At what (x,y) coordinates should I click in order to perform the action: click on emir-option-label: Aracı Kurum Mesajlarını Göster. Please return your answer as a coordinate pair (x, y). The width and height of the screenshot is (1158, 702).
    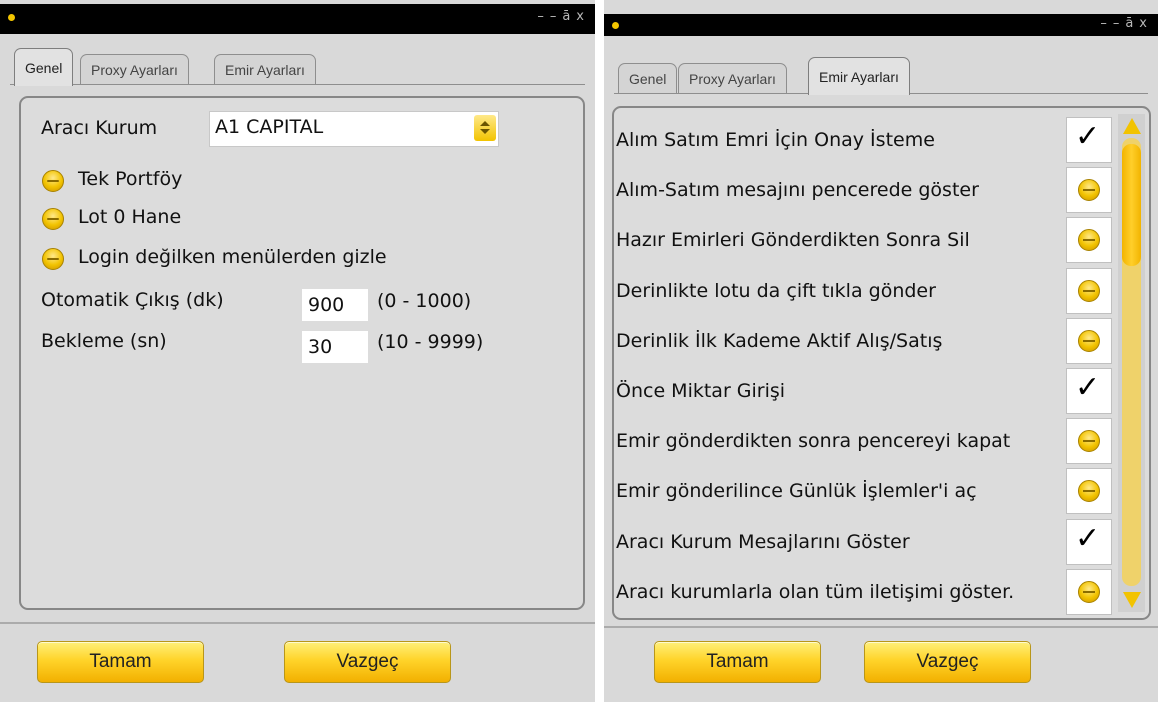
    Looking at the image, I should click on (763, 542).